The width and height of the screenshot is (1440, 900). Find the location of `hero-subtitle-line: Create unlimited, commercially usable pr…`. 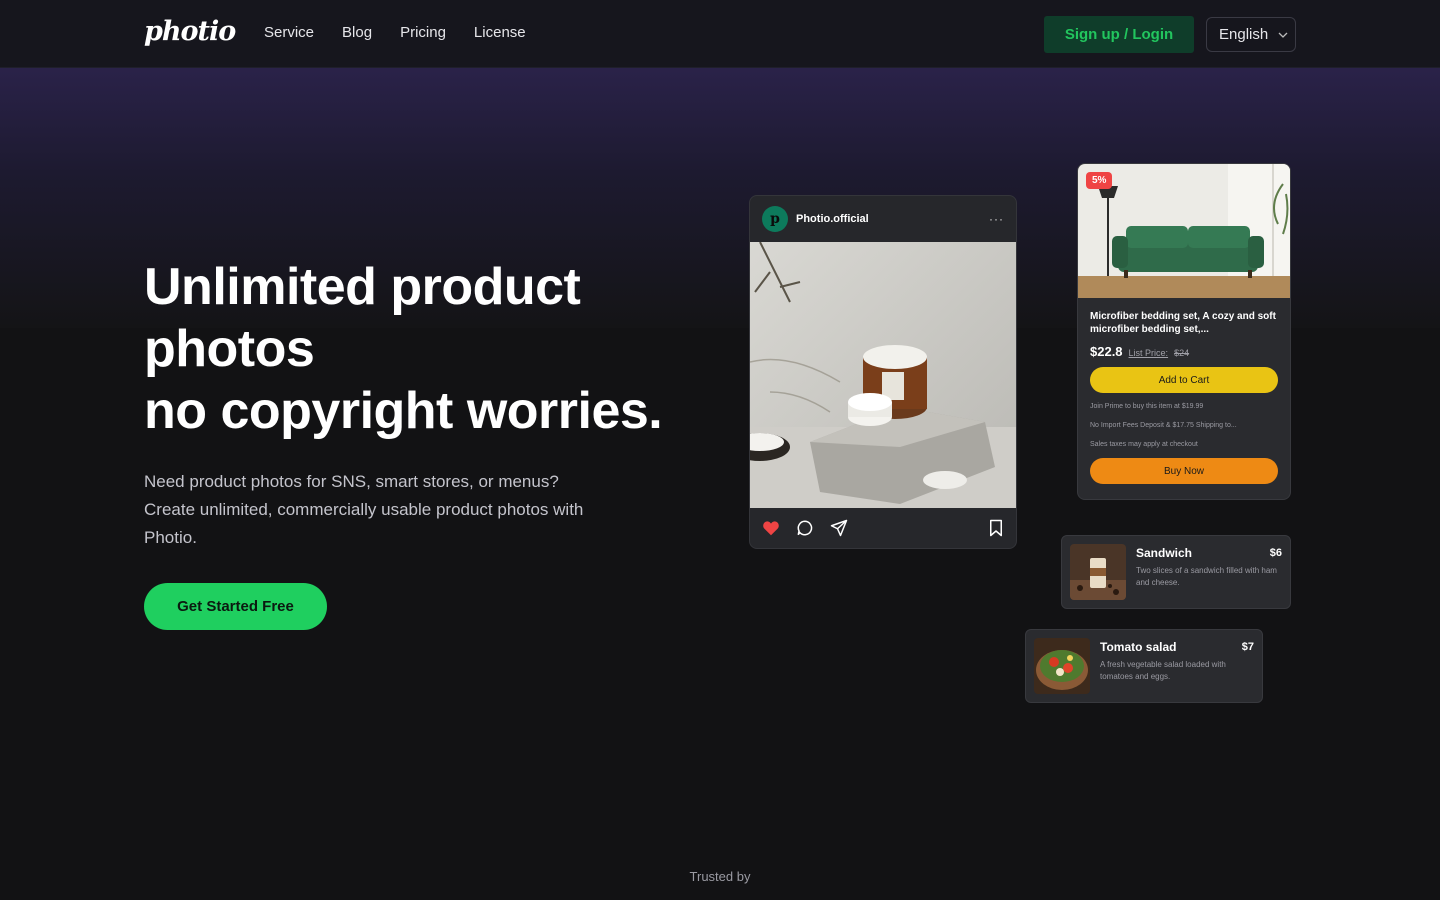

hero-subtitle-line: Create unlimited, commercially usable pr… is located at coordinates (364, 509).